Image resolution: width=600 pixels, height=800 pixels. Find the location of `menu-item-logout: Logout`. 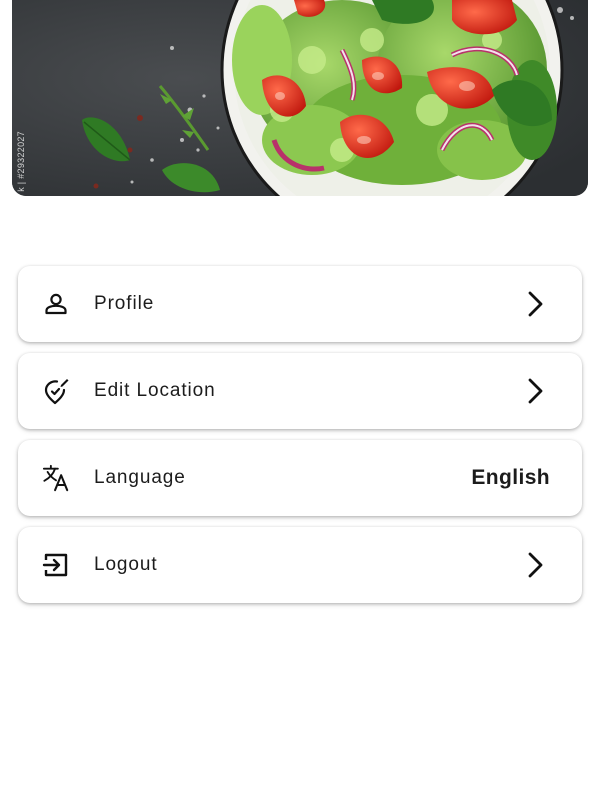

menu-item-logout: Logout is located at coordinates (300, 565).